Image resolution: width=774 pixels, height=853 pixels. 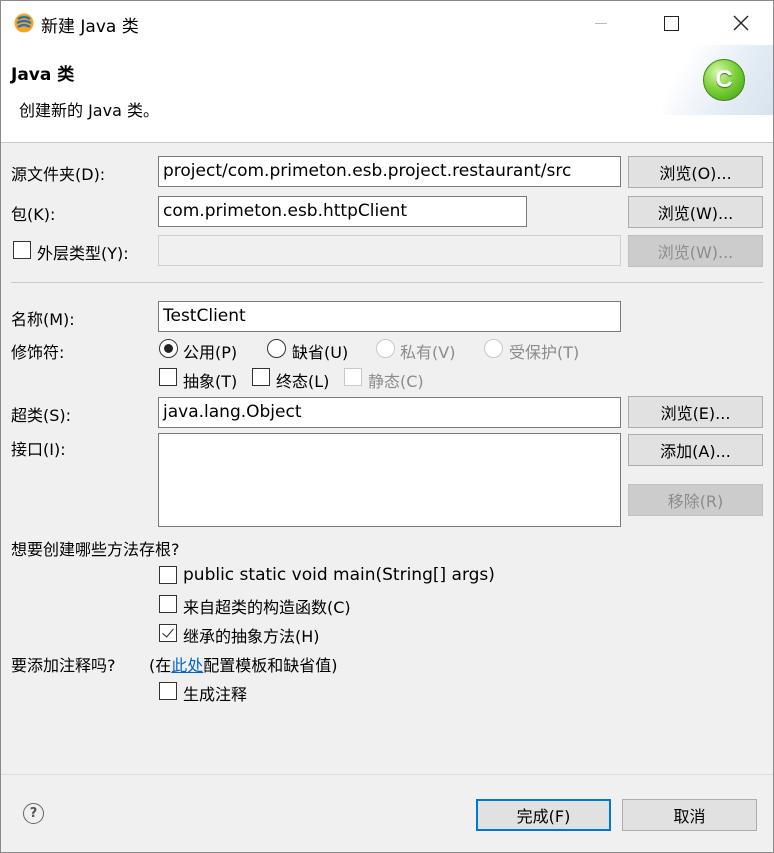 What do you see at coordinates (276, 348) in the screenshot?
I see `modifier-default-radio` at bounding box center [276, 348].